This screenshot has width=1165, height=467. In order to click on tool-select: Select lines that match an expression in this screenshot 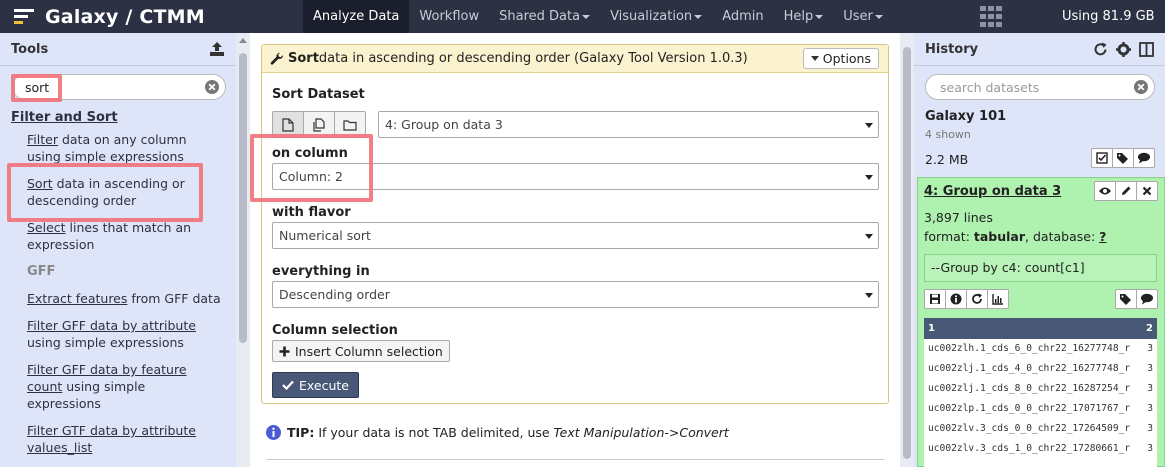, I will do `click(127, 236)`.